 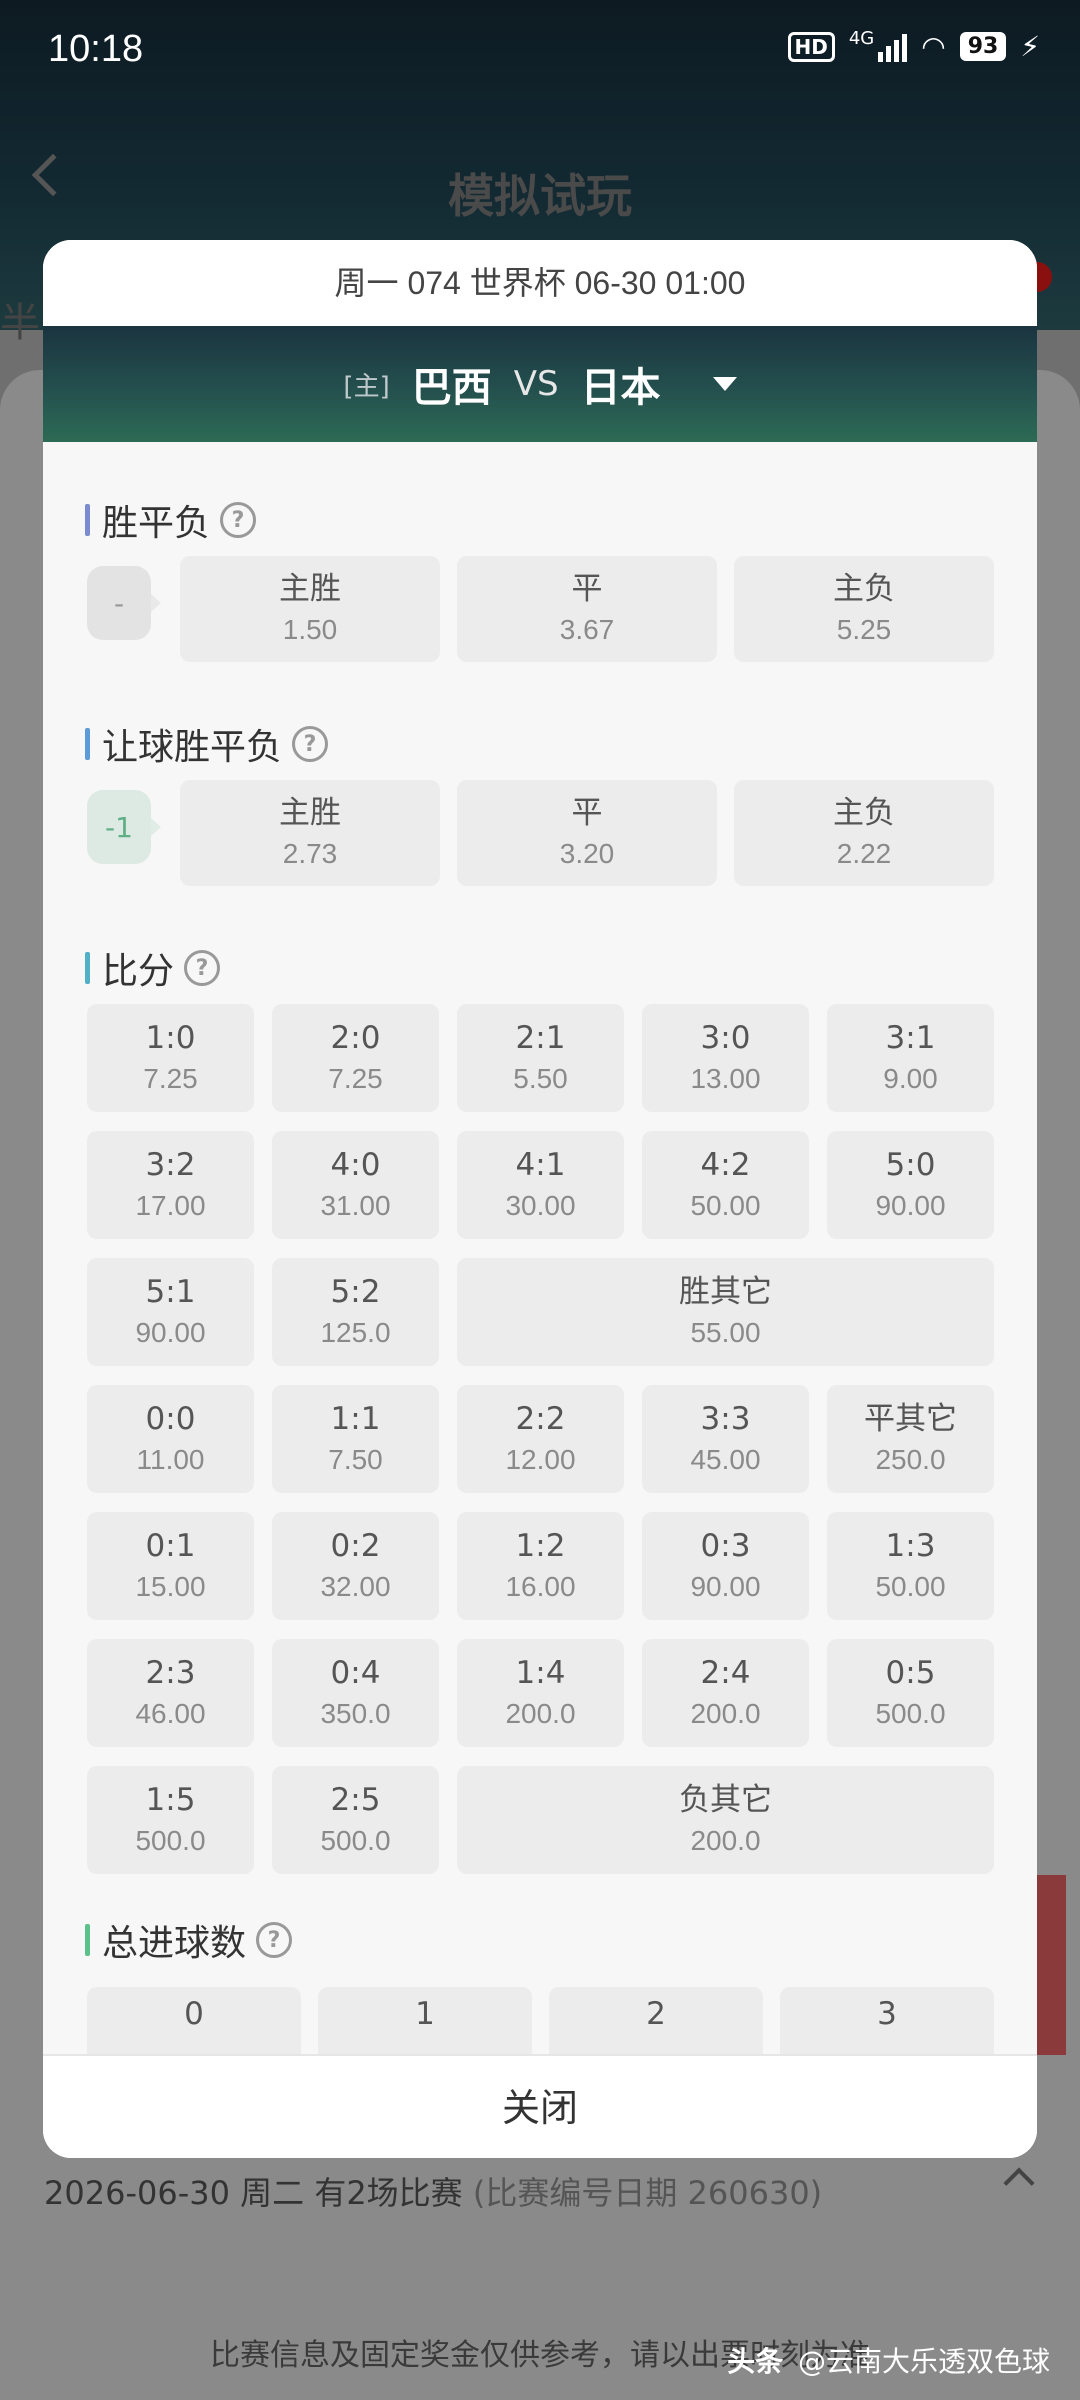 What do you see at coordinates (540, 1078) in the screenshot?
I see `option-odds: 5.50` at bounding box center [540, 1078].